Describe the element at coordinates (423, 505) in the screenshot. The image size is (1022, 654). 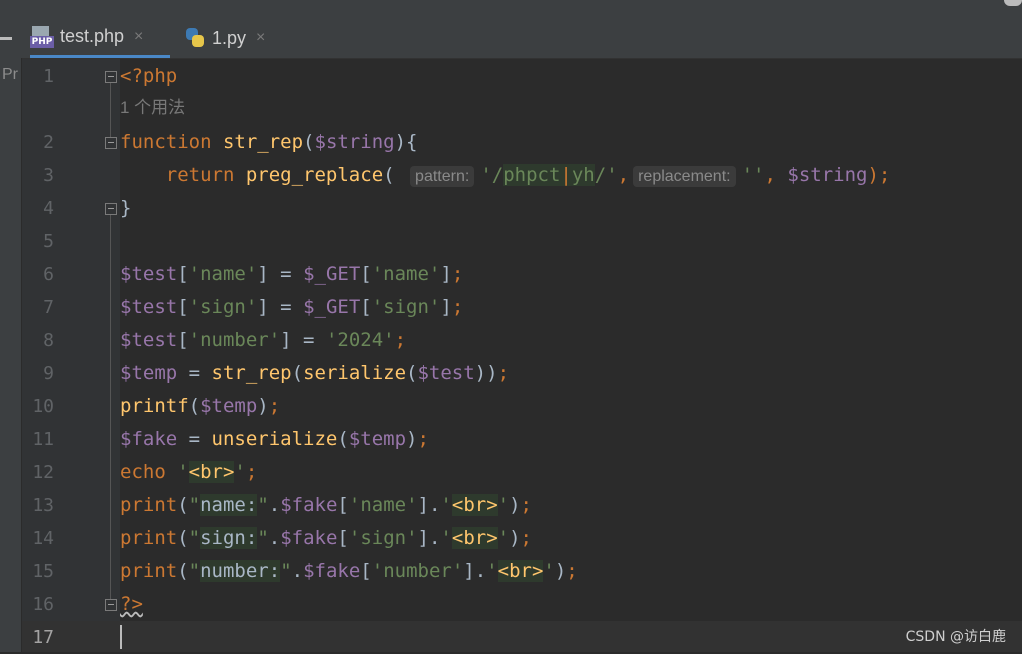
I see `punctuation: ]` at that location.